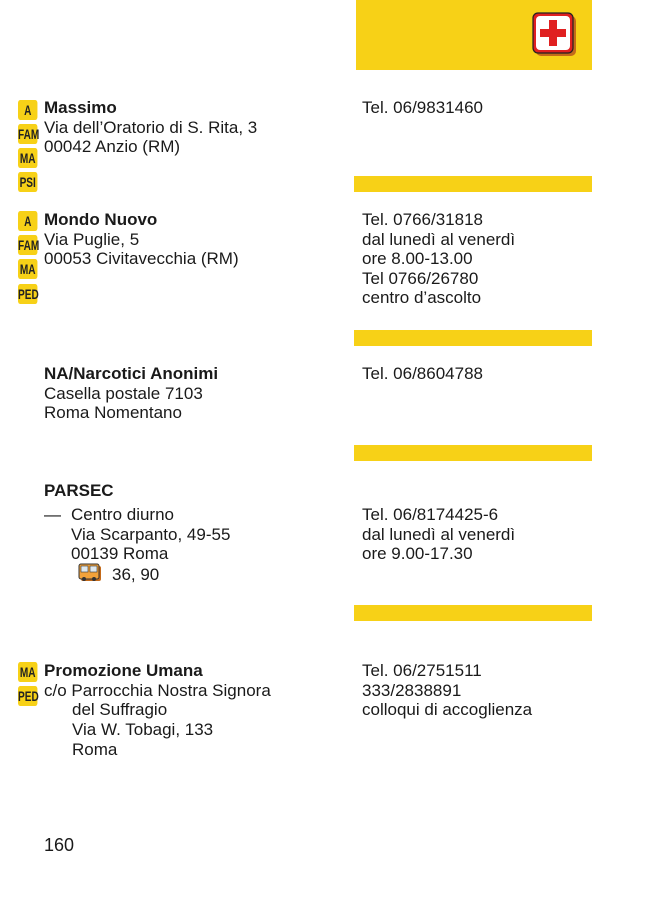  I want to click on entry-address-line: Via W. Tobagi, 133, so click(143, 729).